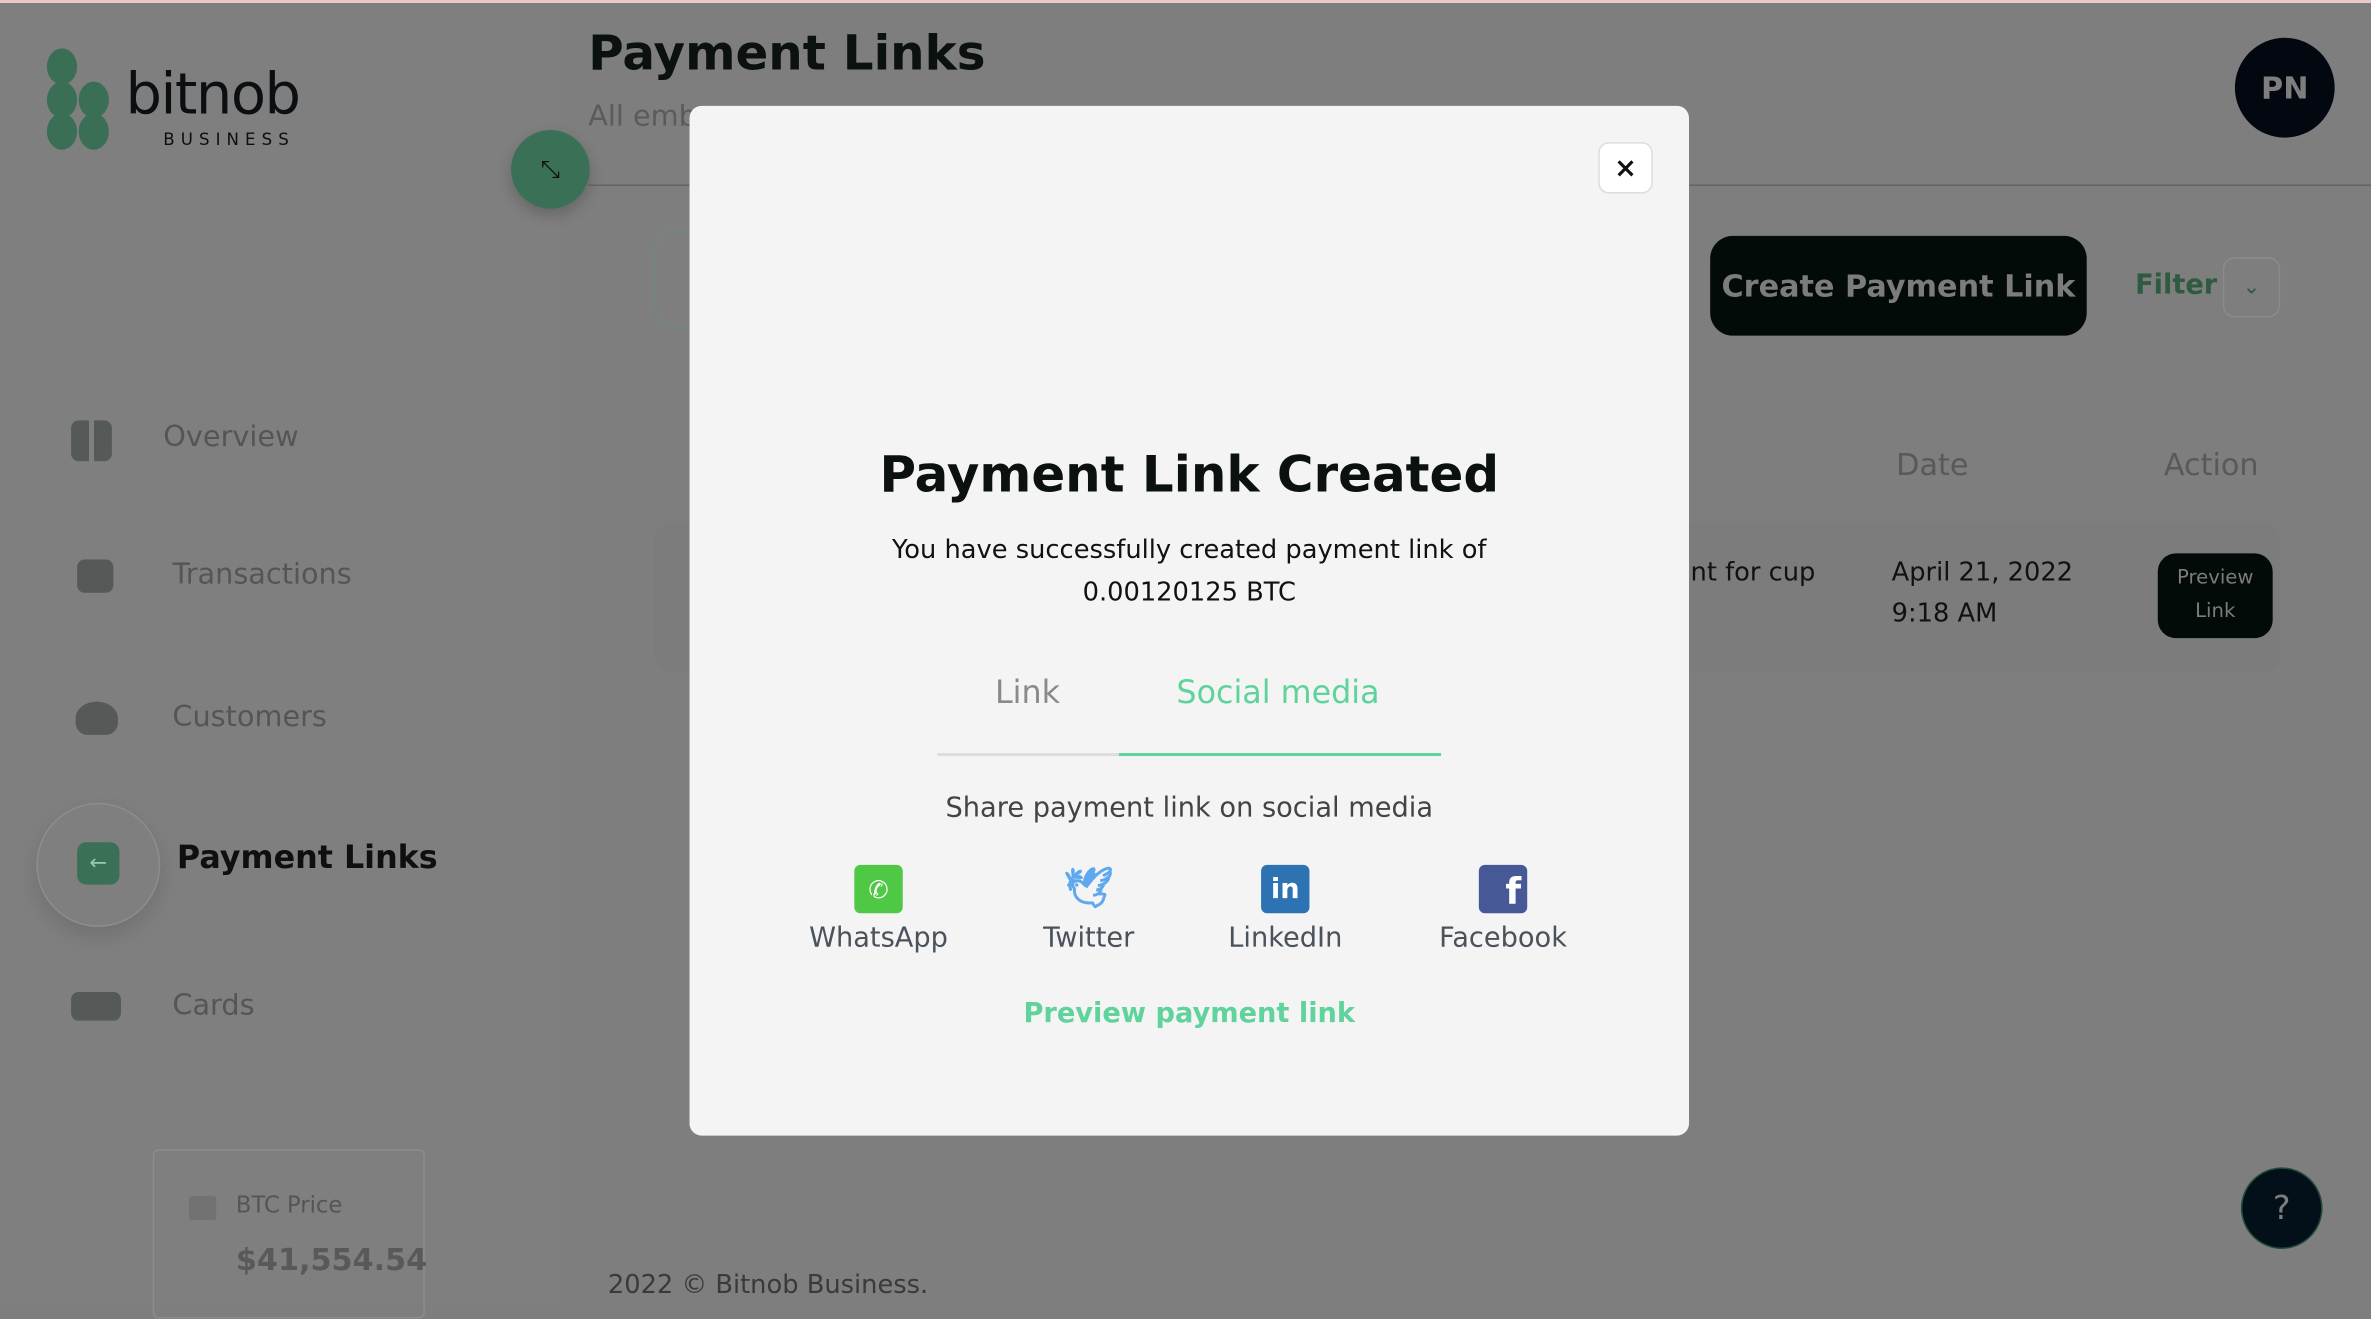 This screenshot has height=1319, width=2371. I want to click on users-icon, so click(96, 718).